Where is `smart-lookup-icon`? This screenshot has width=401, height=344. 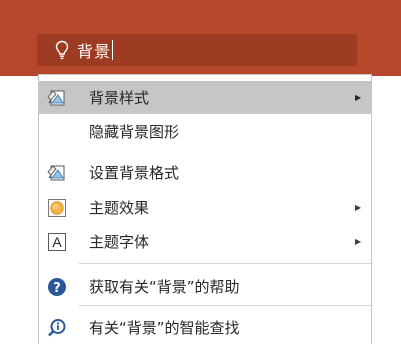
smart-lookup-icon is located at coordinates (57, 328).